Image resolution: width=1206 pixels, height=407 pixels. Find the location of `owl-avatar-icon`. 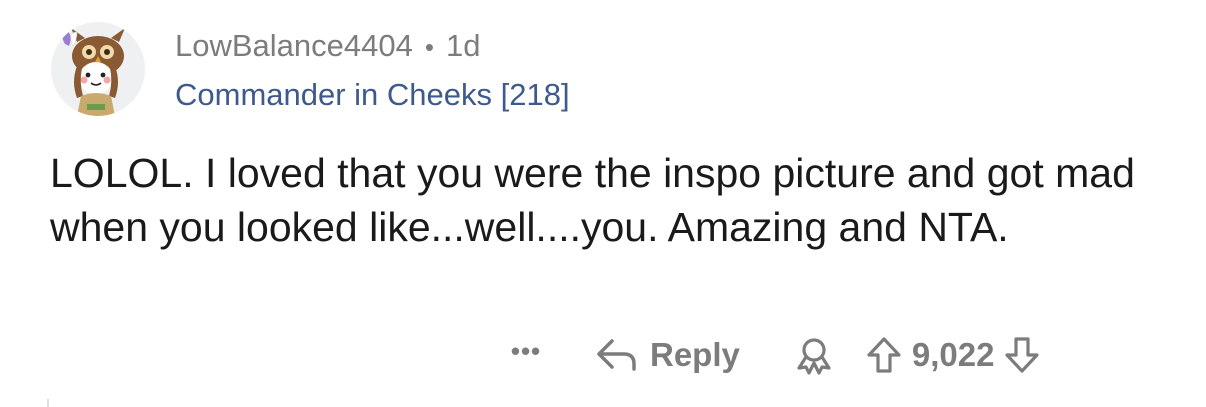

owl-avatar-icon is located at coordinates (93, 72).